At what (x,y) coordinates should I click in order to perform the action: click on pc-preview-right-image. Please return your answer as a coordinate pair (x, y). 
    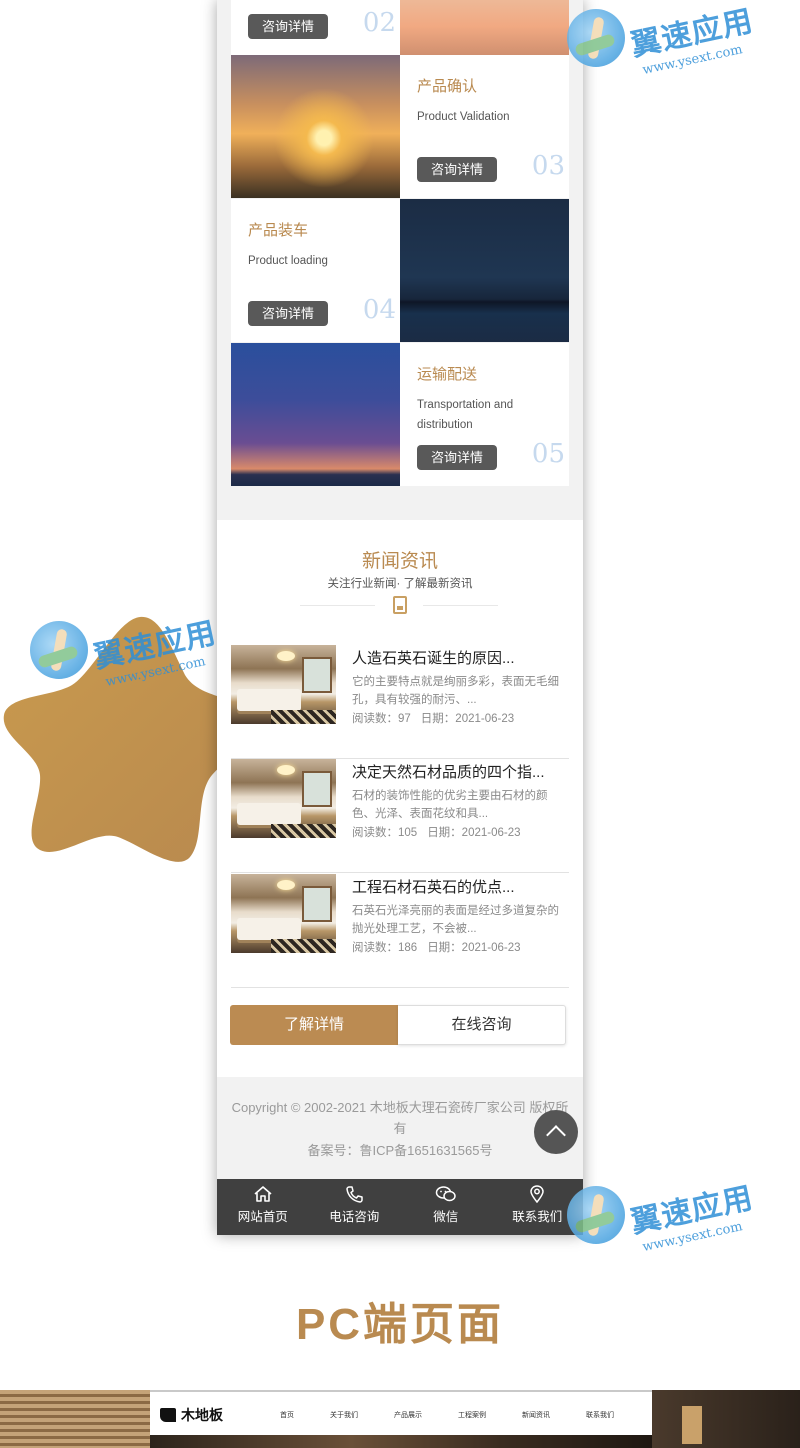
    Looking at the image, I should click on (726, 1419).